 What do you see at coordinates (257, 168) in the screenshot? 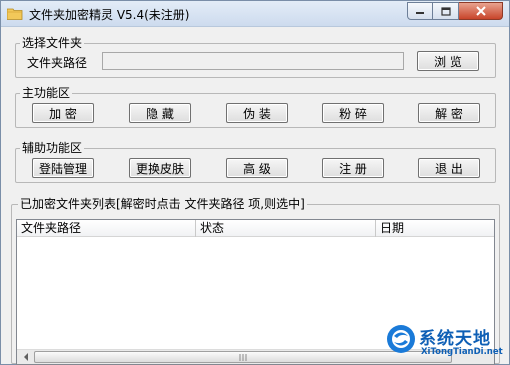
I see `advanced-button: 高 级` at bounding box center [257, 168].